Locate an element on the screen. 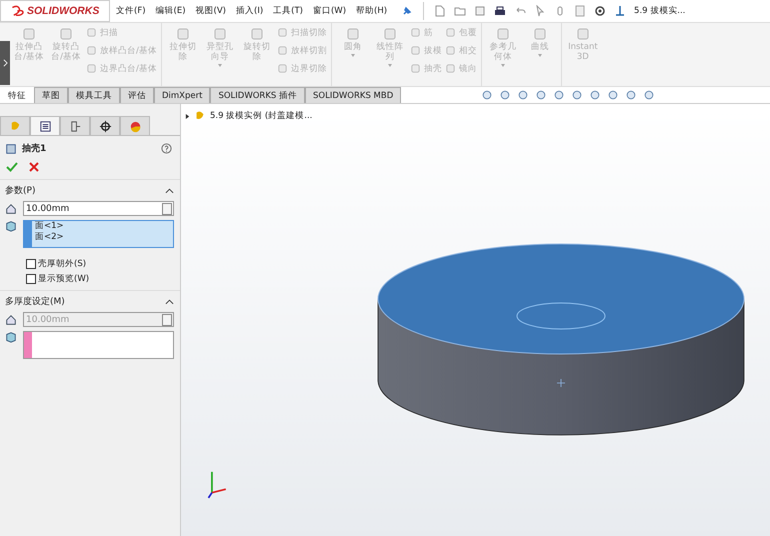 The width and height of the screenshot is (770, 536). cancel-icon is located at coordinates (34, 167).